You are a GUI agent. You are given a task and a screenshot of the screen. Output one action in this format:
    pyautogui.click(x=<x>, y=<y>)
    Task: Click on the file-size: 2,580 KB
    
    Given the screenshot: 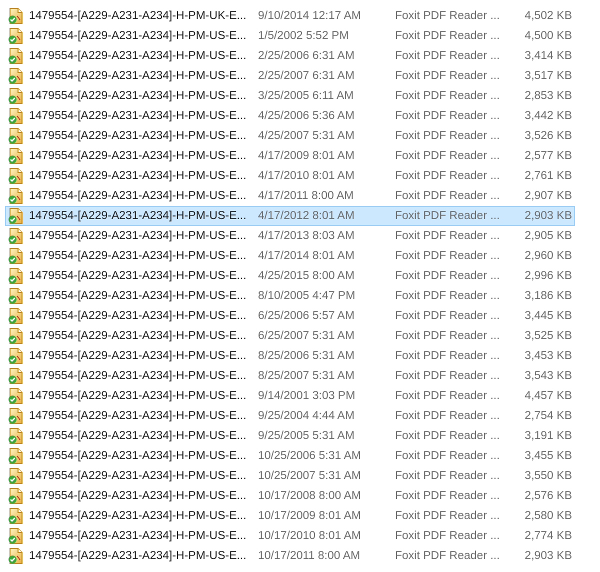 What is the action you would take?
    pyautogui.click(x=548, y=516)
    